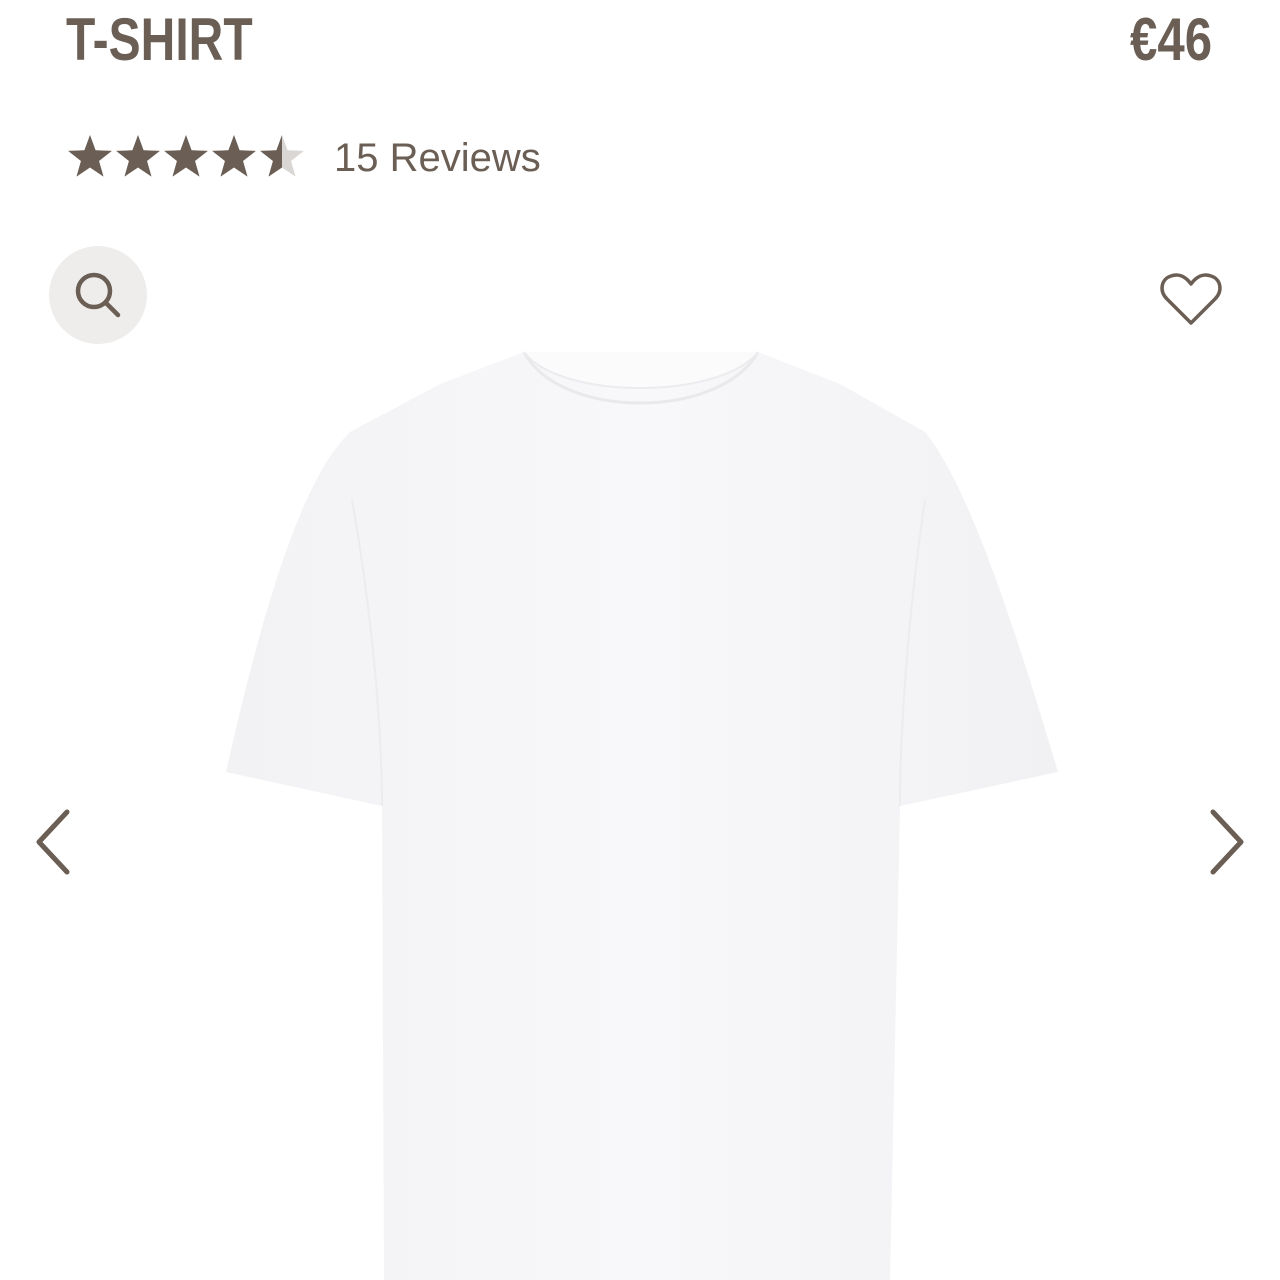 The width and height of the screenshot is (1280, 1280). I want to click on next-image-button, so click(1227, 842).